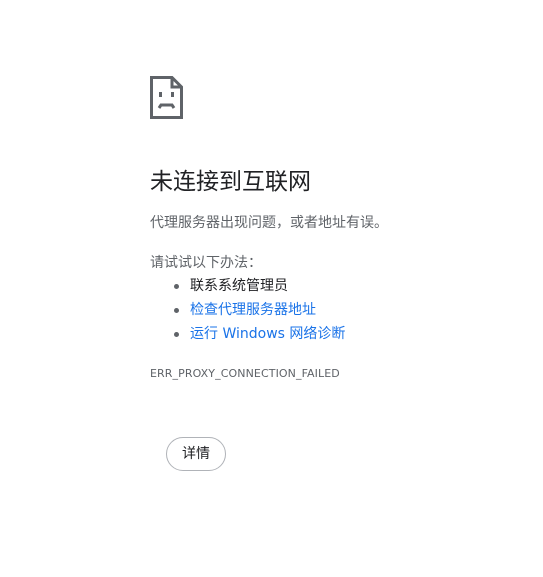 Image resolution: width=543 pixels, height=577 pixels. What do you see at coordinates (253, 310) in the screenshot?
I see `check-proxy-link: 检查代理服务器地址` at bounding box center [253, 310].